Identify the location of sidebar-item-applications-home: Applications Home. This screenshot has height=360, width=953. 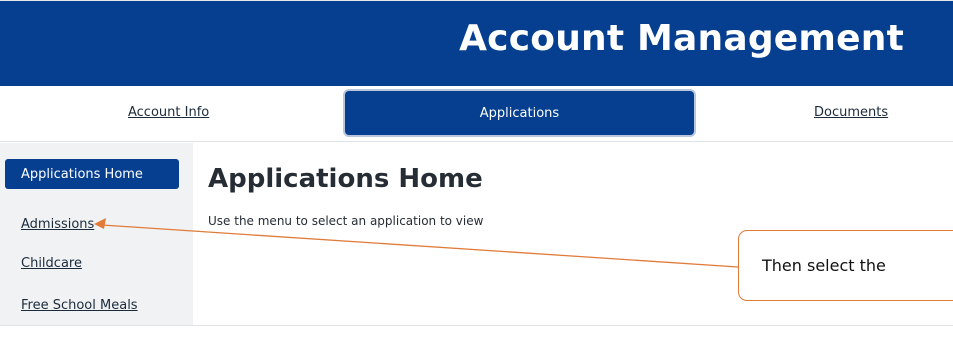
(92, 174).